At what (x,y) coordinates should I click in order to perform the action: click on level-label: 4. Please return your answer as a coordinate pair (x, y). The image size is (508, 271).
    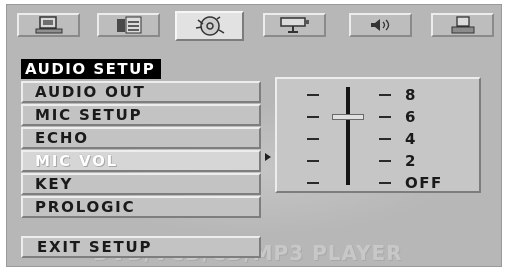
    Looking at the image, I should click on (411, 139).